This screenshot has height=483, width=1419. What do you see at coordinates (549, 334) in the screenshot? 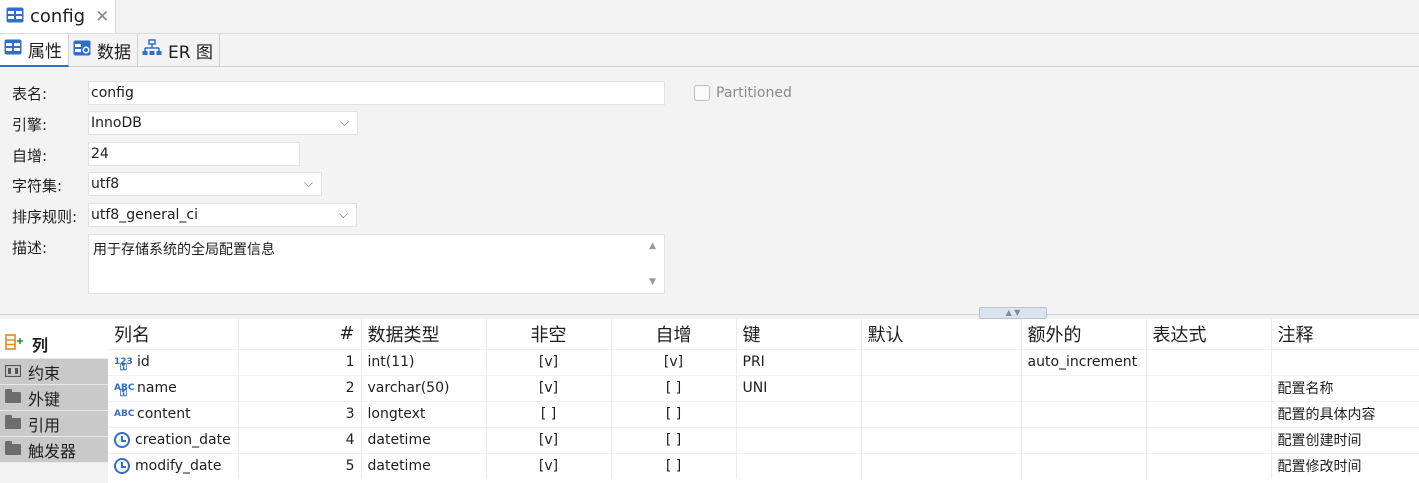
I see `header-not-null: 非空` at bounding box center [549, 334].